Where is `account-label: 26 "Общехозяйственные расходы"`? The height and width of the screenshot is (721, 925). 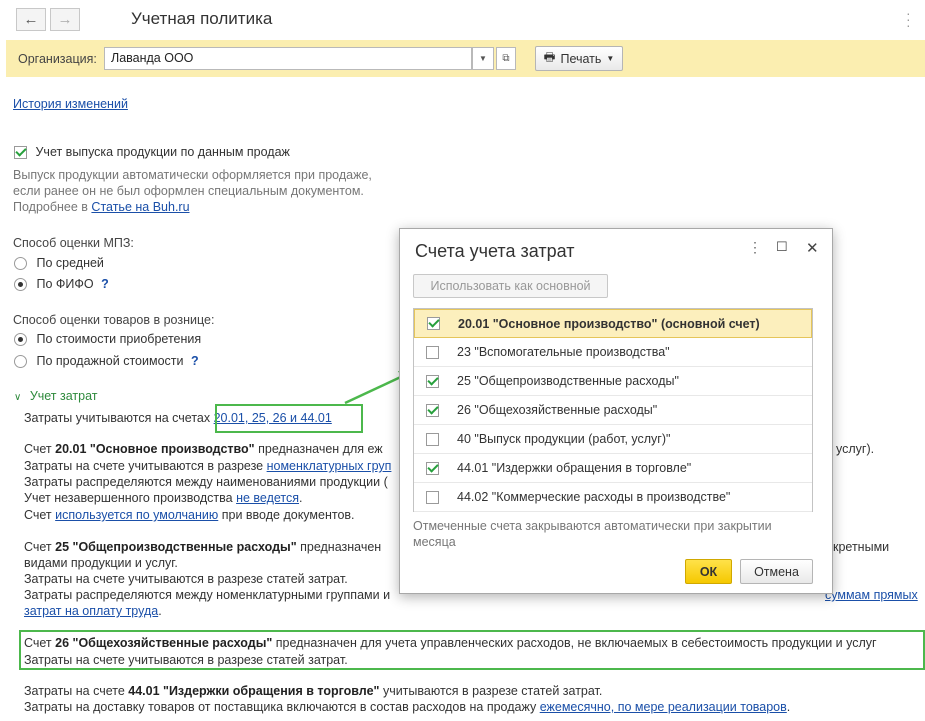
account-label: 26 "Общехозяйственные расходы" is located at coordinates (557, 410).